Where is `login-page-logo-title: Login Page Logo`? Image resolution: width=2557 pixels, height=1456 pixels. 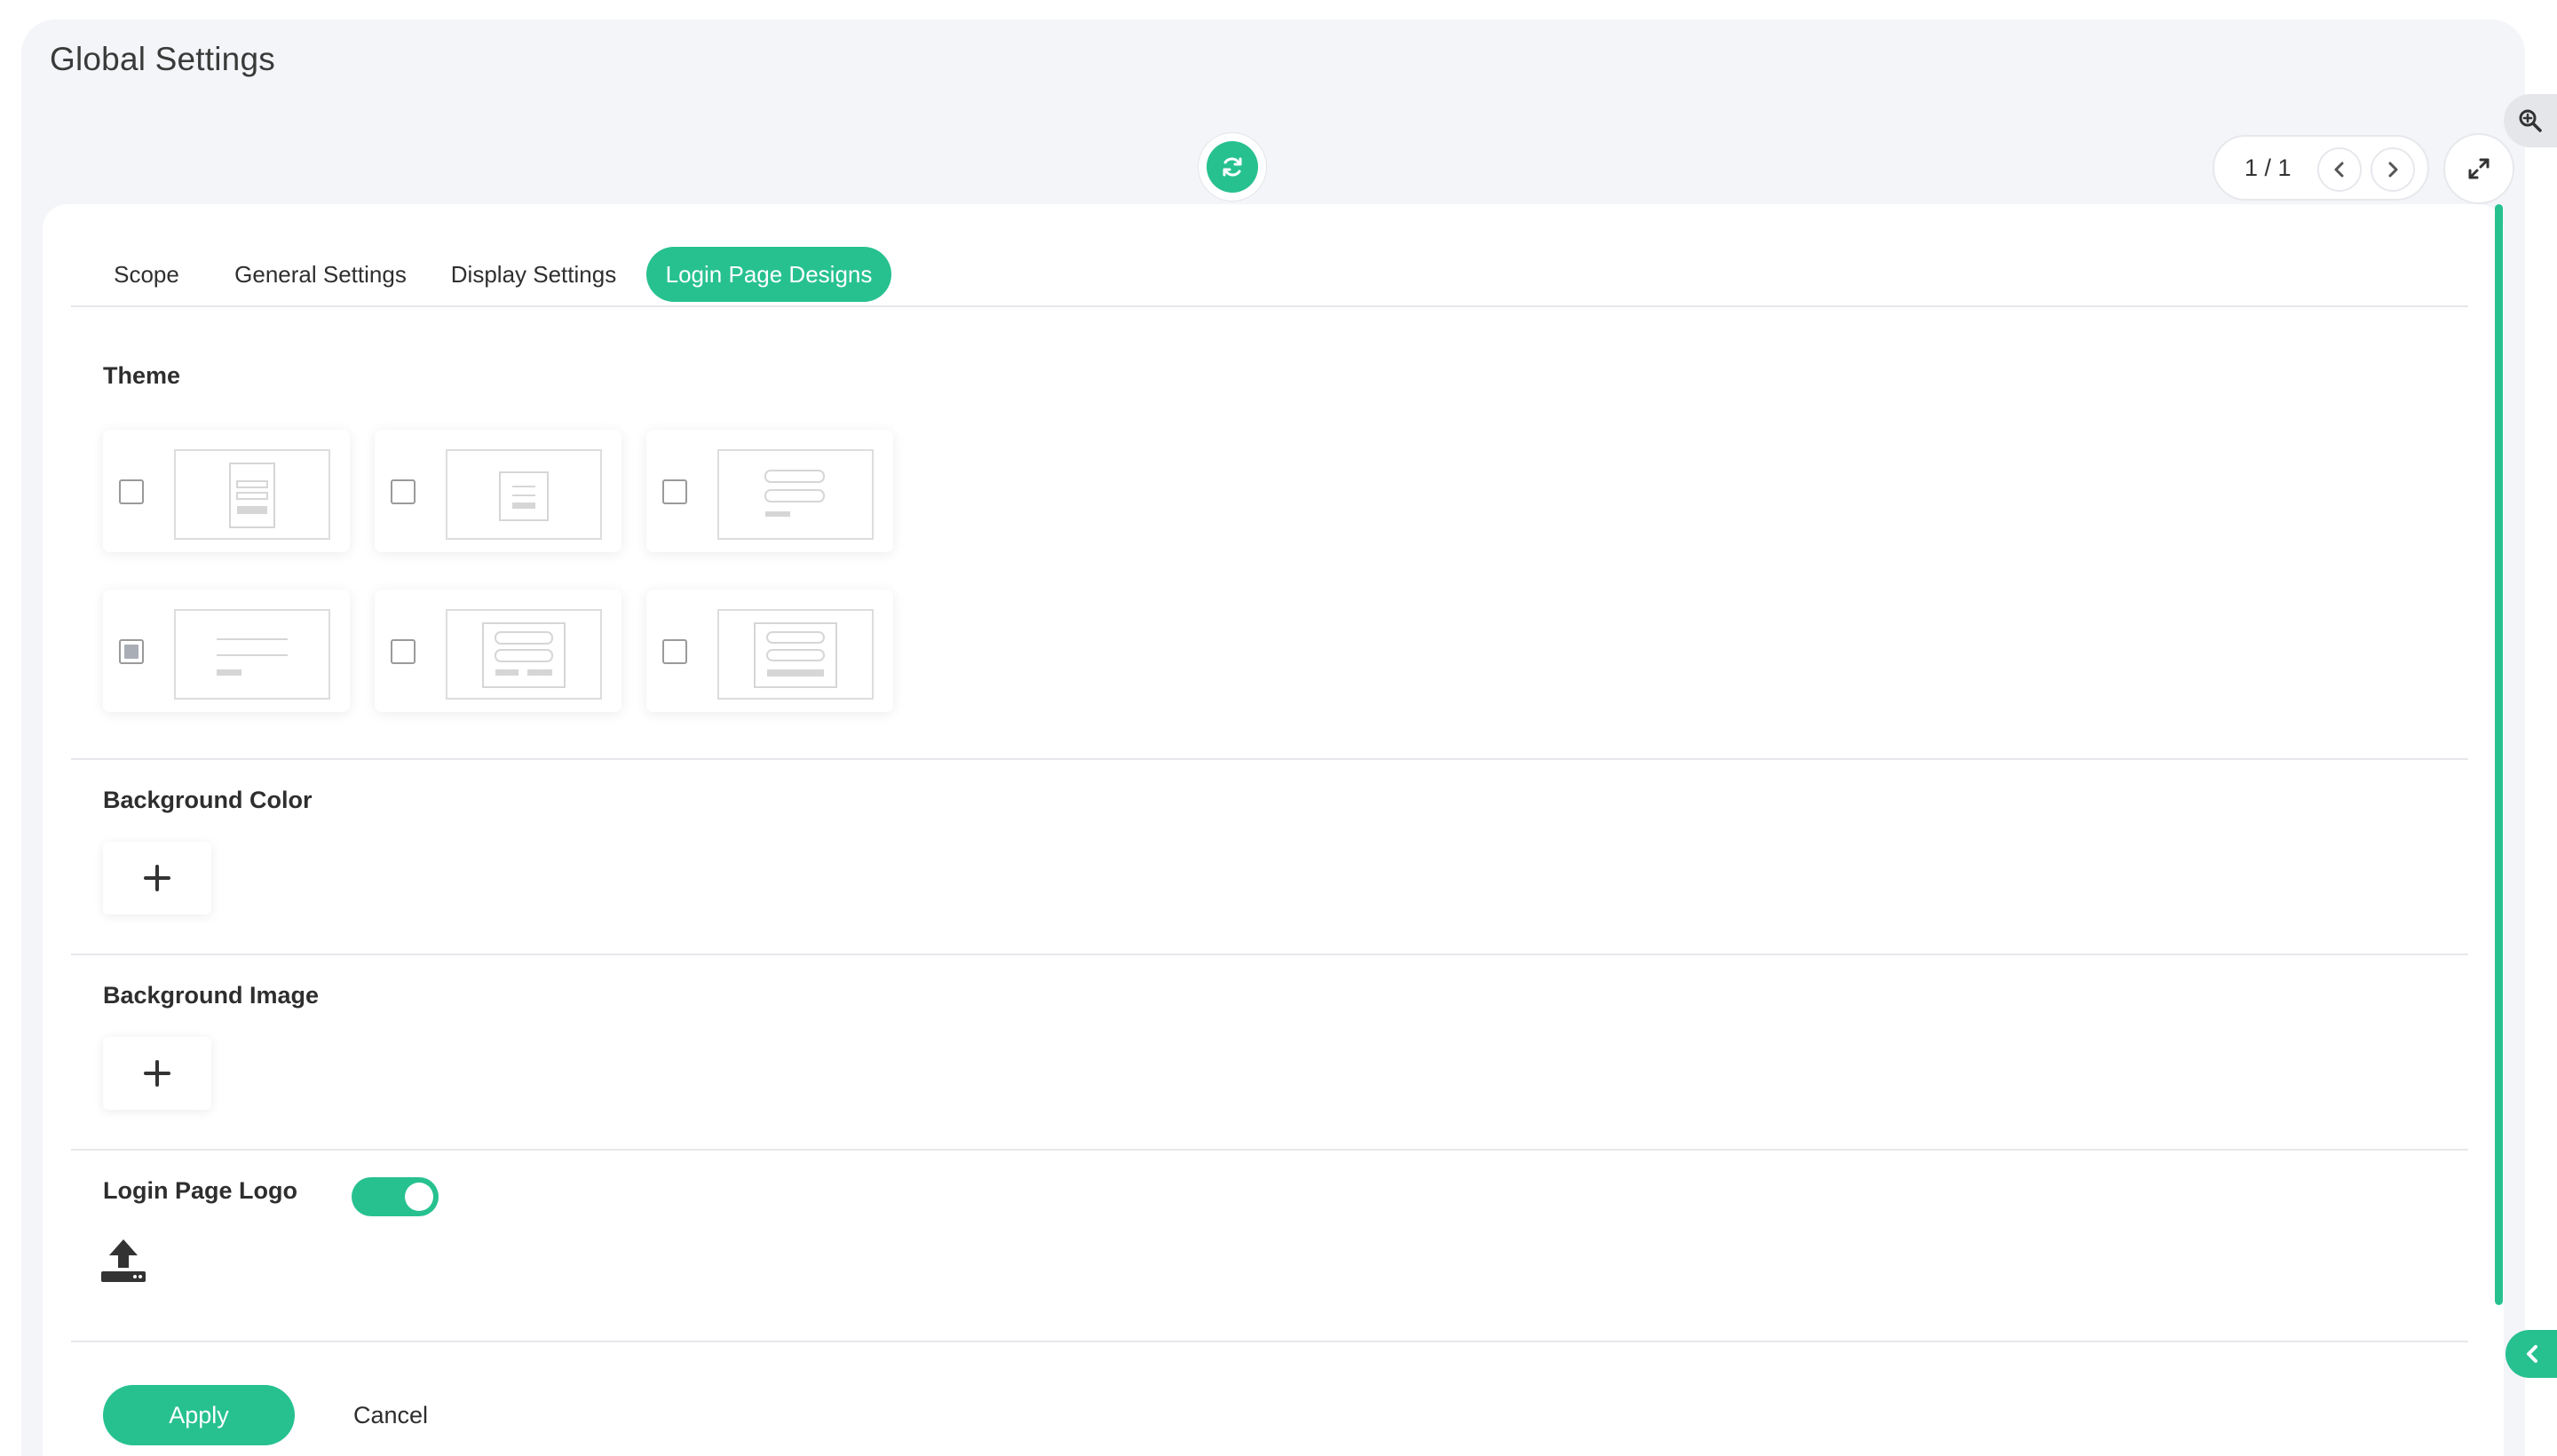
login-page-logo-title: Login Page Logo is located at coordinates (200, 1190).